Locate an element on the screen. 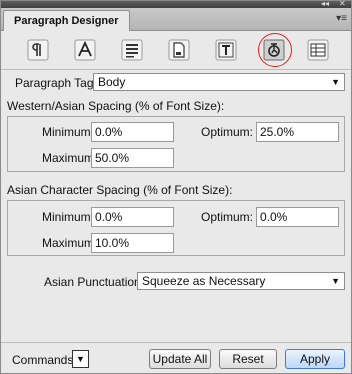 The image size is (352, 374). page-document-icon is located at coordinates (179, 50).